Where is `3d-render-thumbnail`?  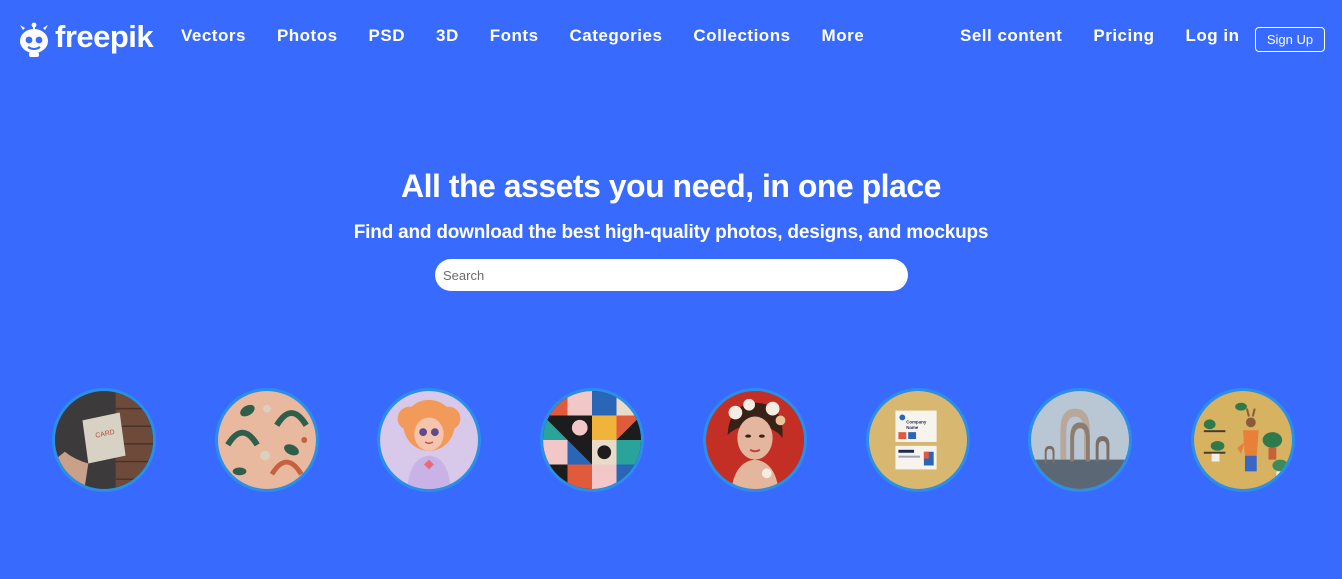 3d-render-thumbnail is located at coordinates (1080, 440).